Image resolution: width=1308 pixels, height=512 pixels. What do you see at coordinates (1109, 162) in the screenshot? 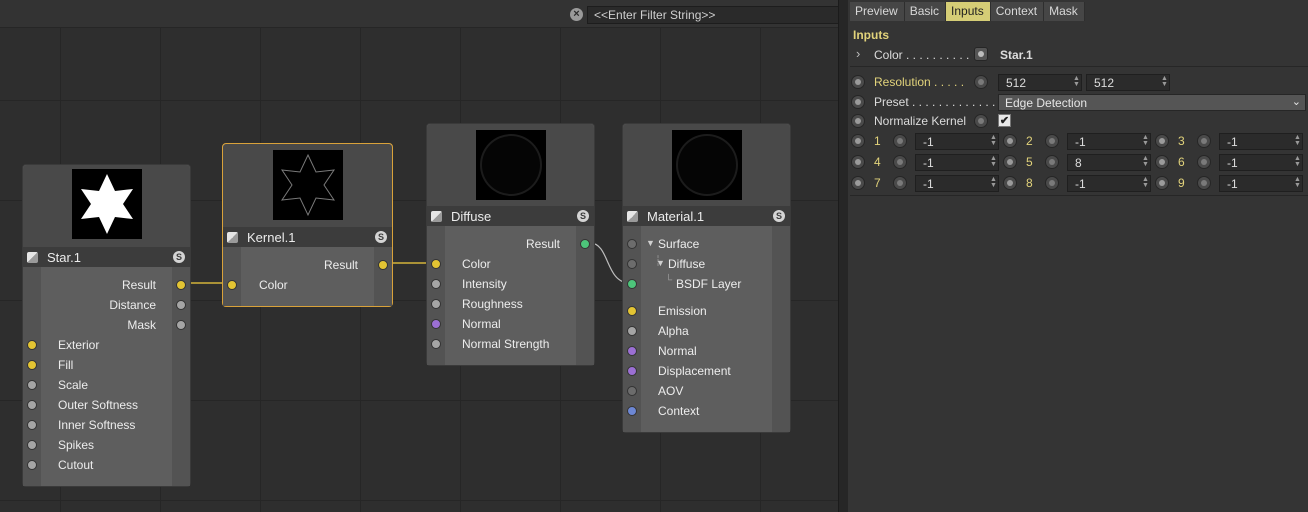
I see `kernel-cell-field: 8 ▲ ▼` at bounding box center [1109, 162].